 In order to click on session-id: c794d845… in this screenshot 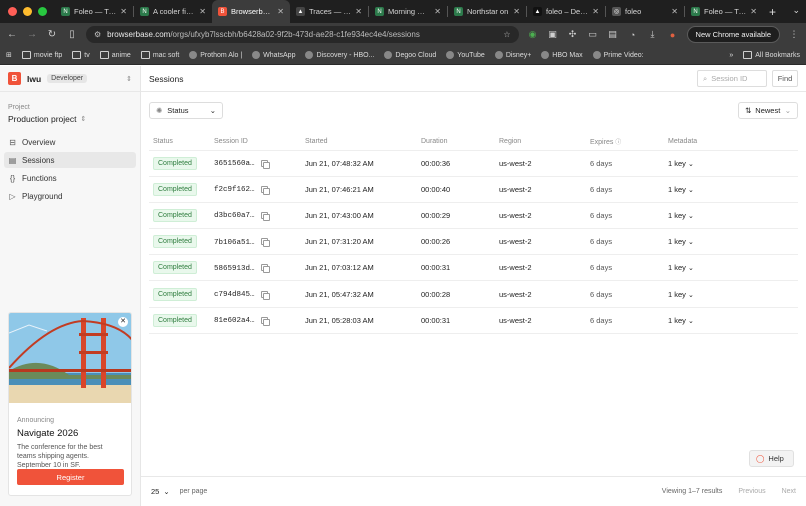, I will do `click(234, 295)`.